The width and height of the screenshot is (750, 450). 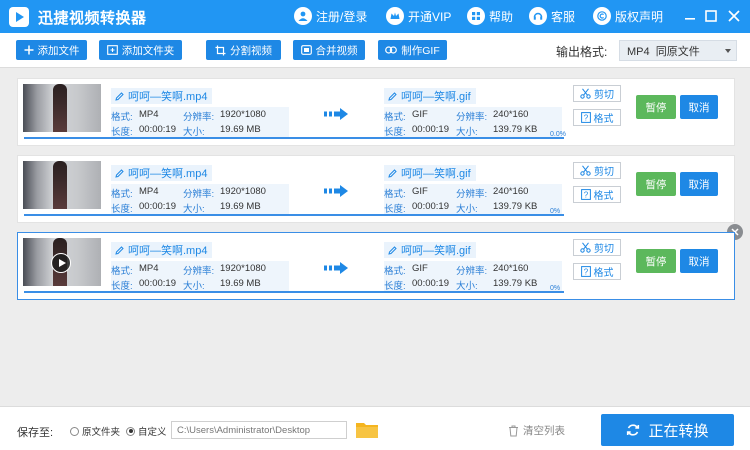 I want to click on output-duration-value: 00:00:19, so click(x=430, y=283).